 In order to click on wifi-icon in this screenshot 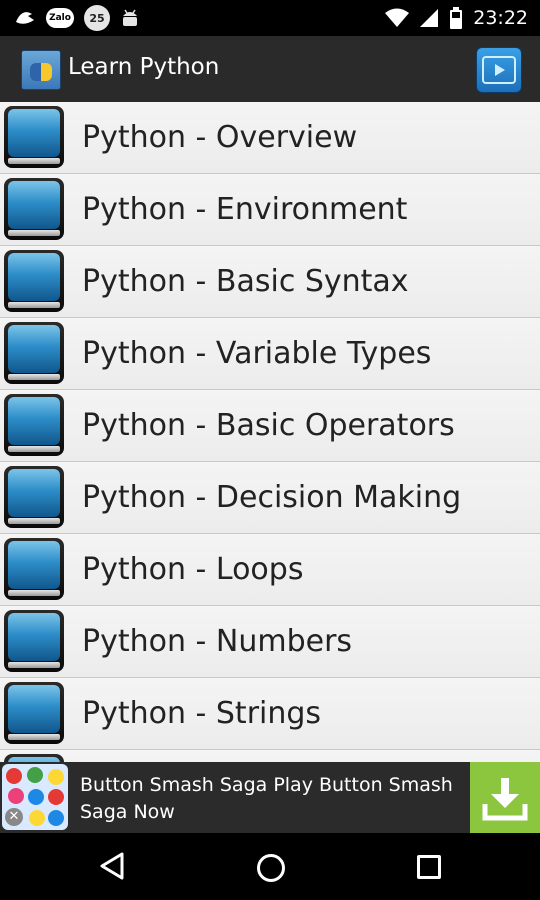, I will do `click(397, 17)`.